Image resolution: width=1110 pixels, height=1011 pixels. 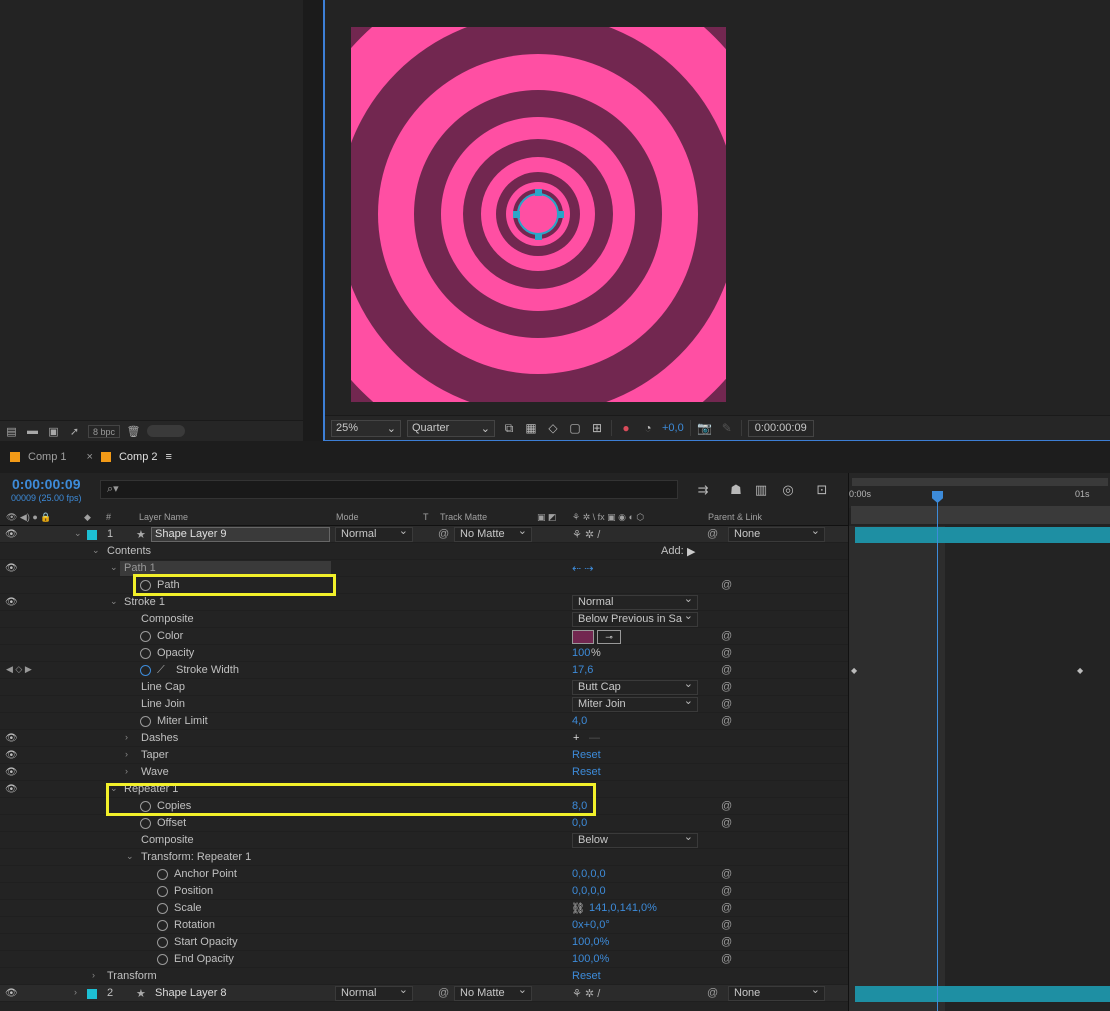 What do you see at coordinates (424, 670) in the screenshot?
I see `stroke-width-row: ◀ ◇ ▶ ⟋ Stroke Width 17,6 @` at bounding box center [424, 670].